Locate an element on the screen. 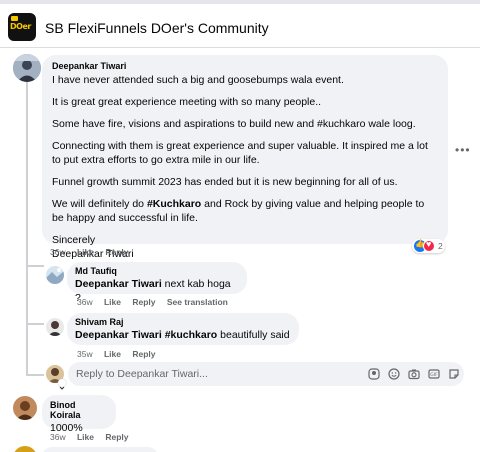 This screenshot has width=480, height=452. reply-composer: GIF is located at coordinates (266, 374).